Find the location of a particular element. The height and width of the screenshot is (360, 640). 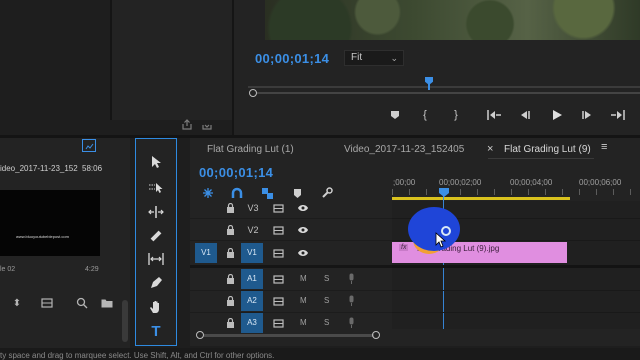

project-panel-scrollbar is located at coordinates (125, 321).